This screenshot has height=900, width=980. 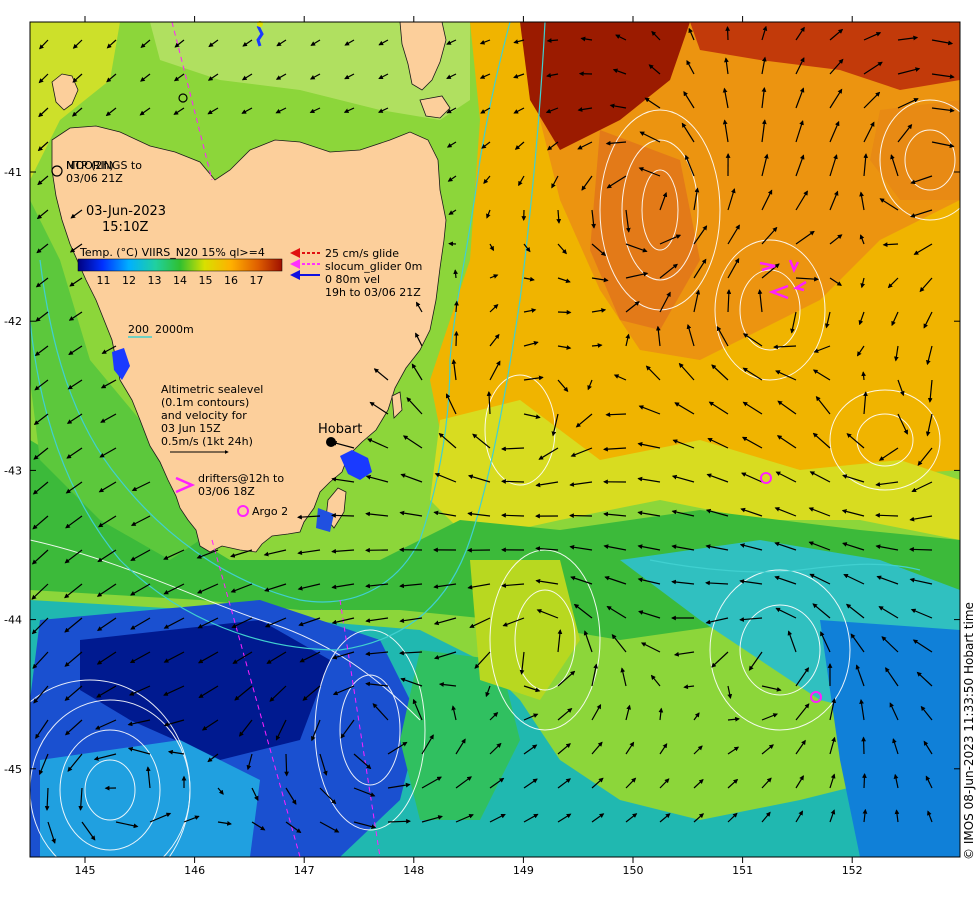 I want to click on colorbar-tick-label: 16, so click(x=231, y=280).